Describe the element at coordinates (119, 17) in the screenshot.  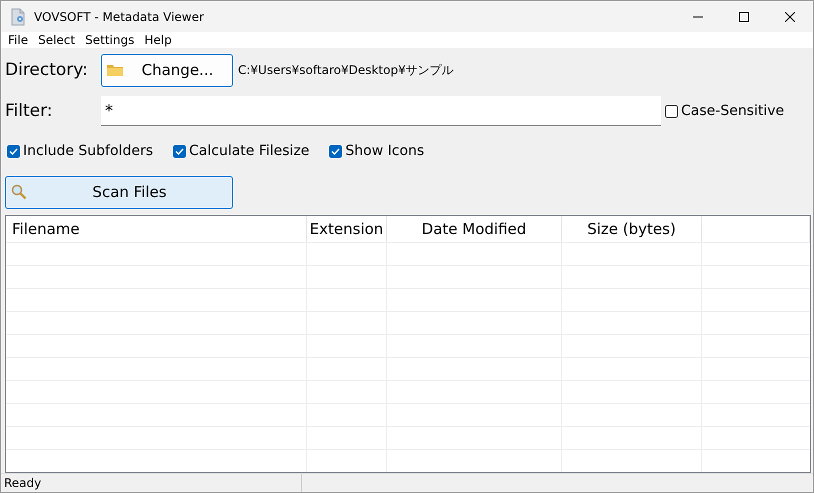
I see `window-title: VOVSOFT - Metadata Viewer` at that location.